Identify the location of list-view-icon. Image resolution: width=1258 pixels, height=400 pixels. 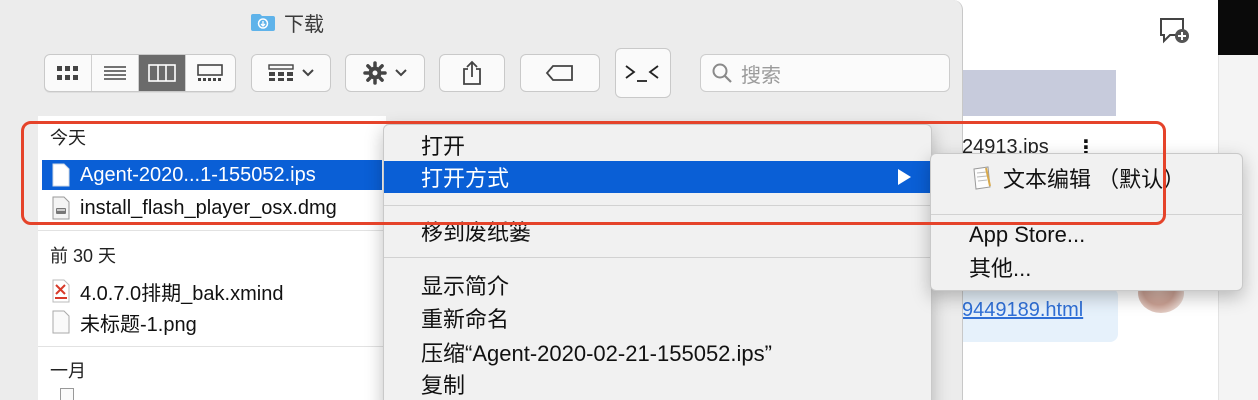
(115, 73).